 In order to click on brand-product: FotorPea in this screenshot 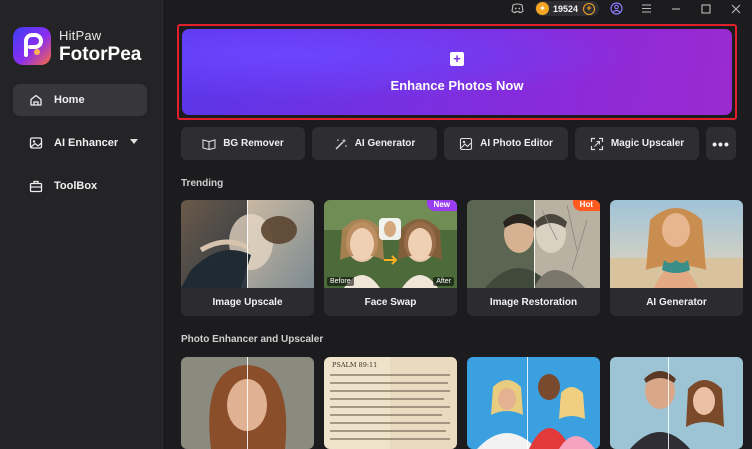, I will do `click(100, 54)`.